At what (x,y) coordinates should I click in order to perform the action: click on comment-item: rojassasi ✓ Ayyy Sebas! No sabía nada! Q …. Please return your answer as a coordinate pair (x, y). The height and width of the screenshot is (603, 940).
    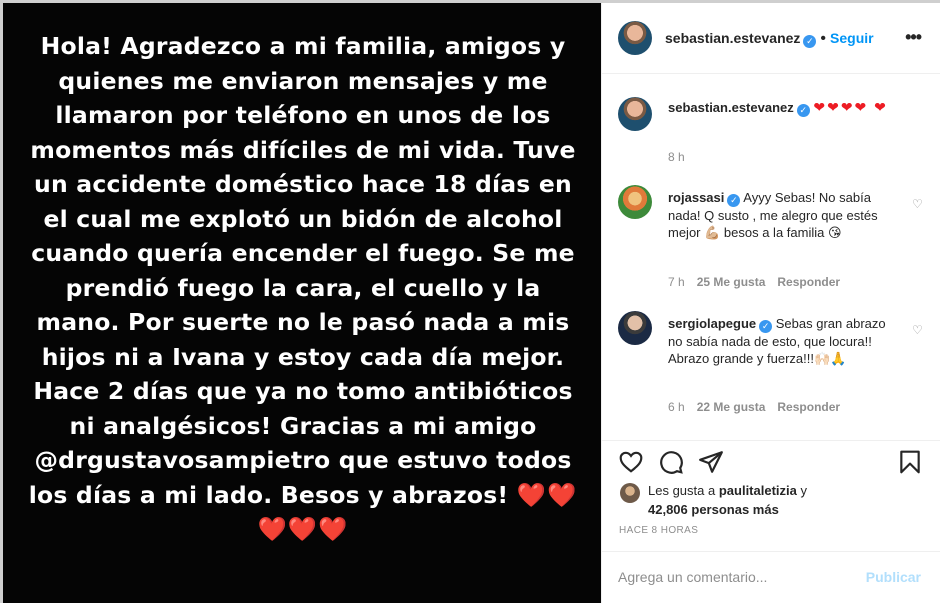
    Looking at the image, I should click on (770, 240).